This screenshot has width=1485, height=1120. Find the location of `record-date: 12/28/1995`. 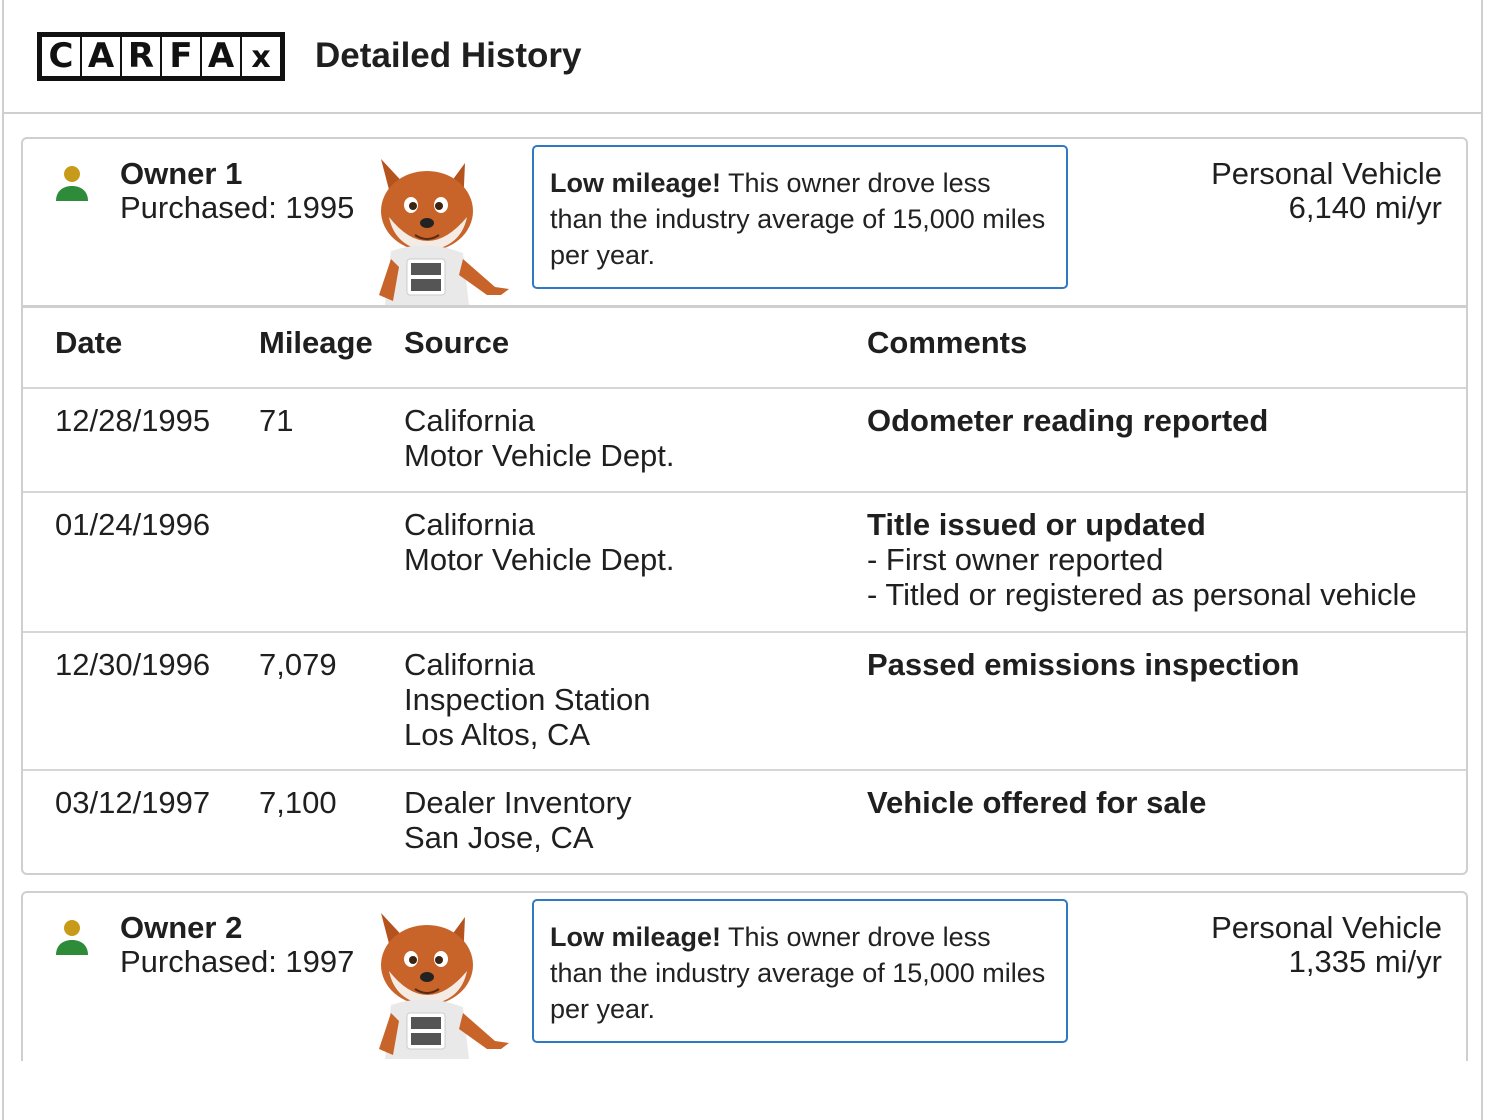

record-date: 12/28/1995 is located at coordinates (133, 420).